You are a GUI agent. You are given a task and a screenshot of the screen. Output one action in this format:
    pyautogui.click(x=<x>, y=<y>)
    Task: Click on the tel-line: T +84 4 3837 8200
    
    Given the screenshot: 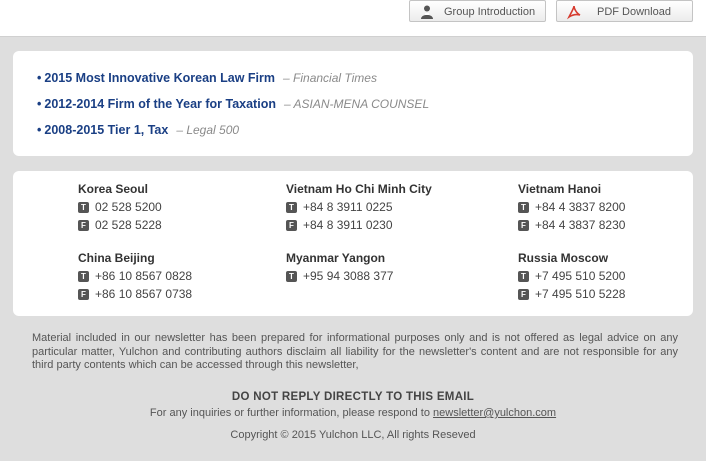 What is the action you would take?
    pyautogui.click(x=612, y=207)
    